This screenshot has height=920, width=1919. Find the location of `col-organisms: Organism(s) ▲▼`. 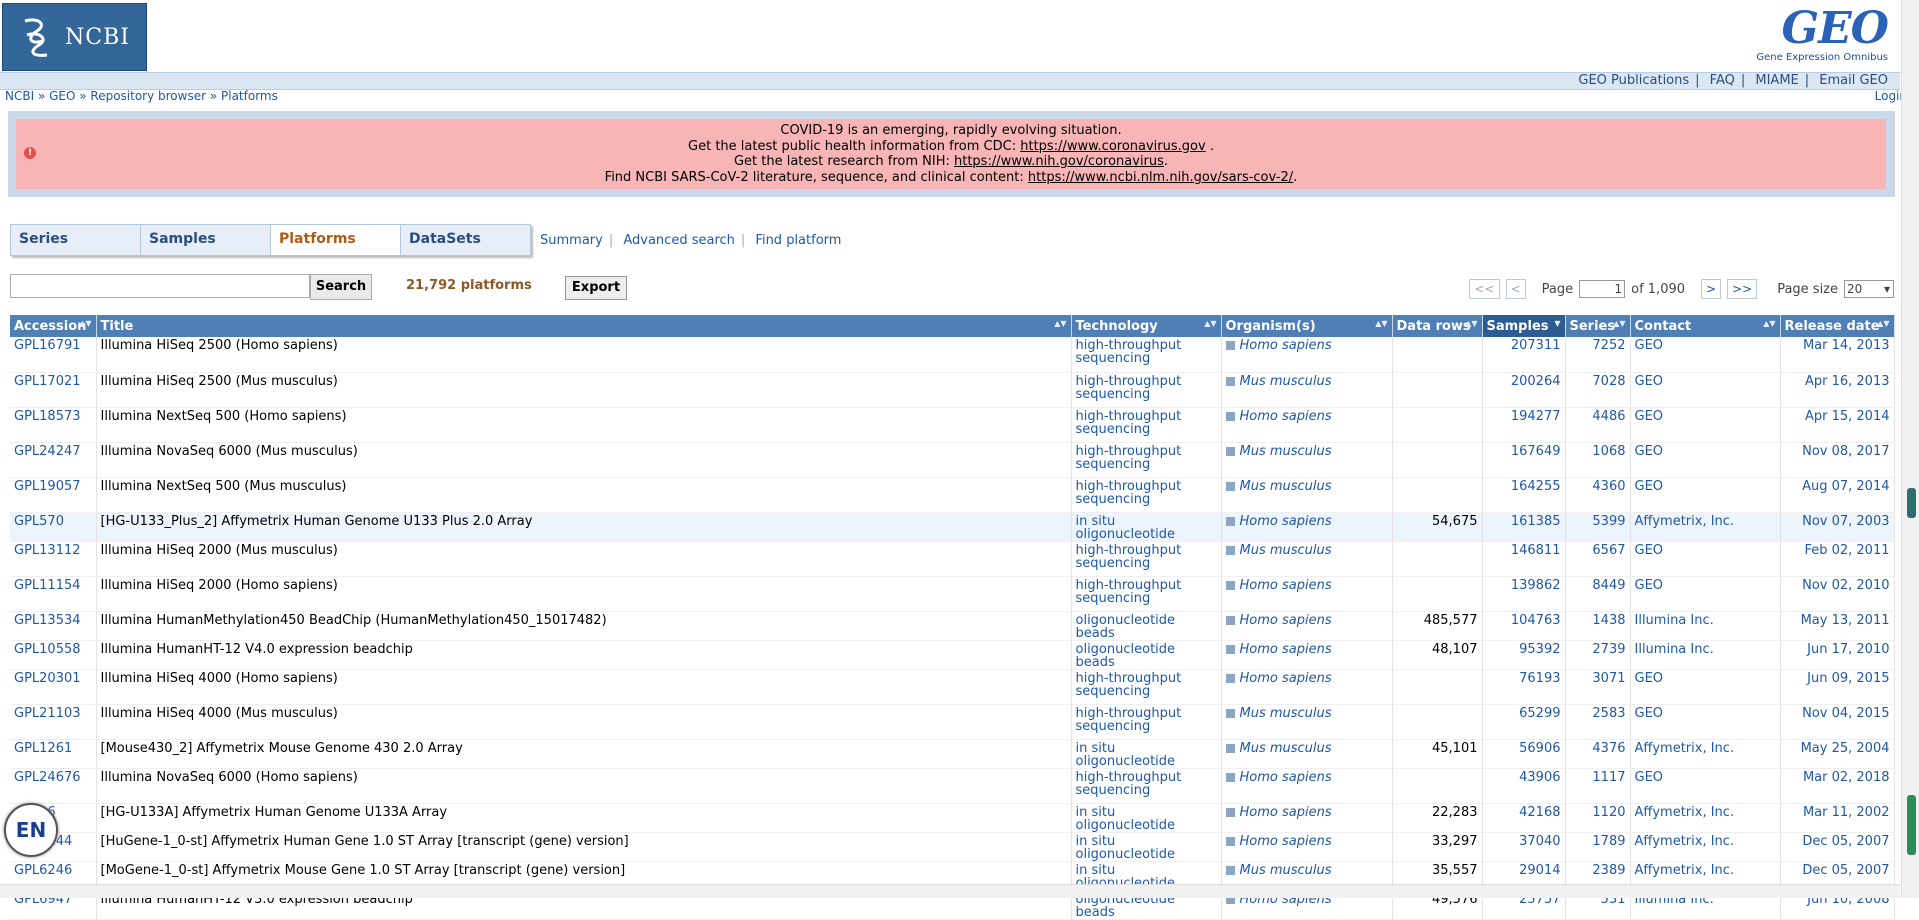

col-organisms: Organism(s) ▲▼ is located at coordinates (1307, 326).